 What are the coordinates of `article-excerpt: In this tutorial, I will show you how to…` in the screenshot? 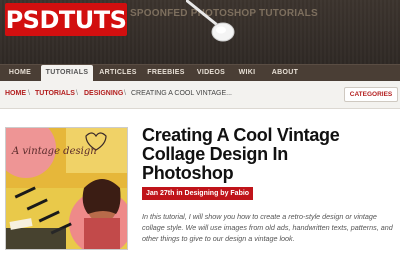 It's located at (267, 227).